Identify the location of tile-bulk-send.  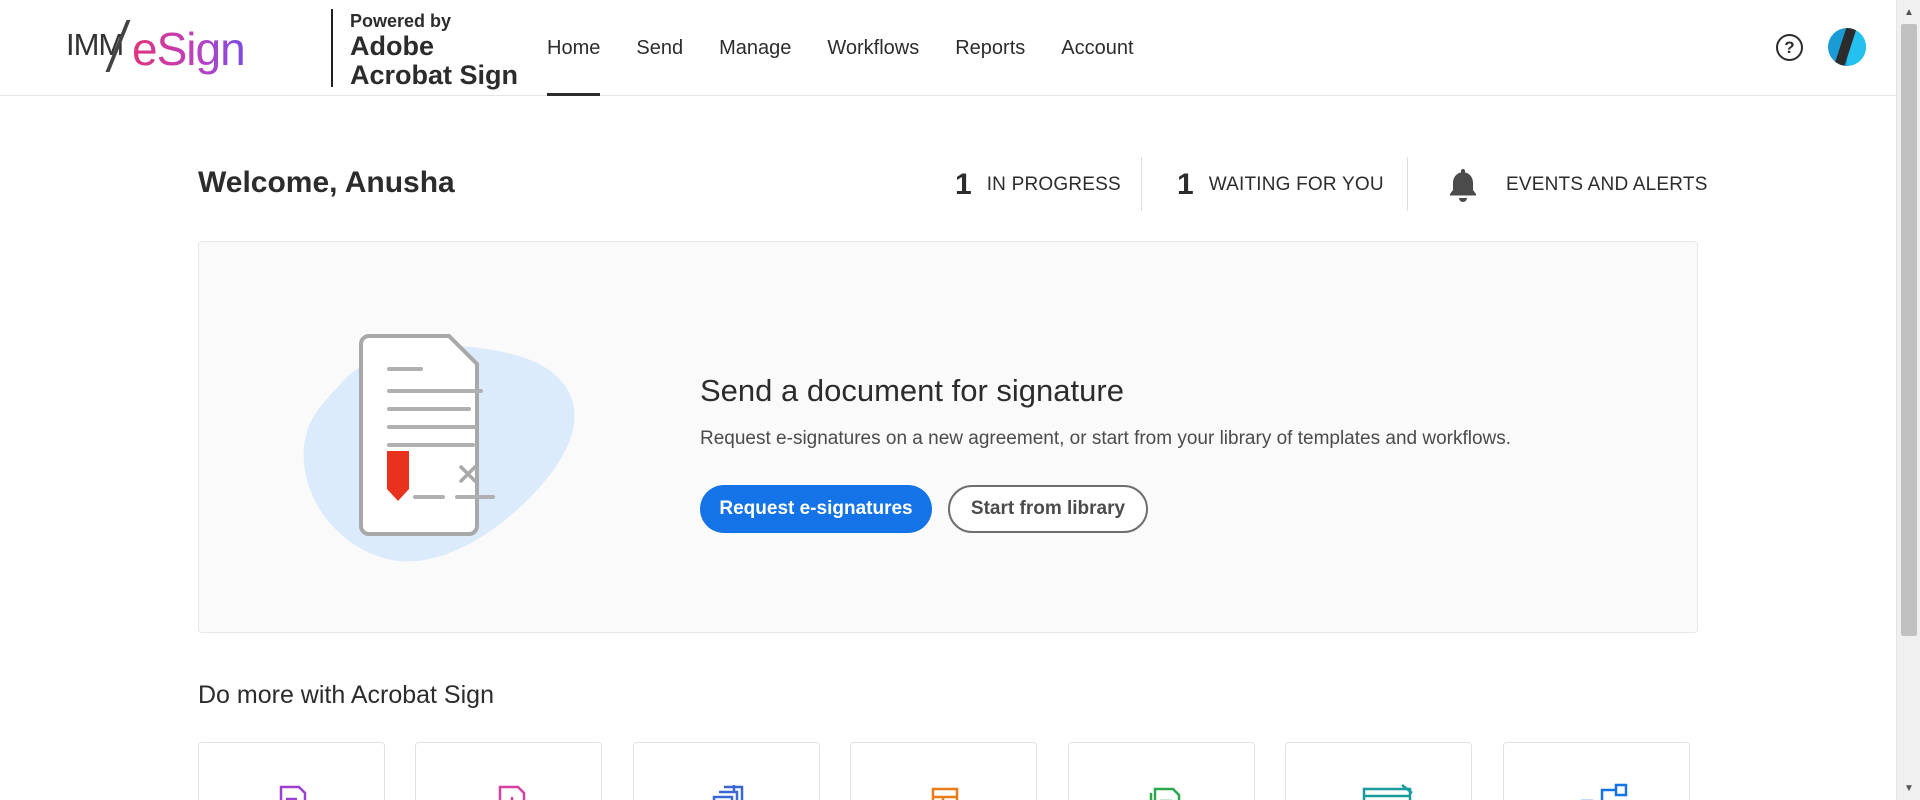
(726, 771).